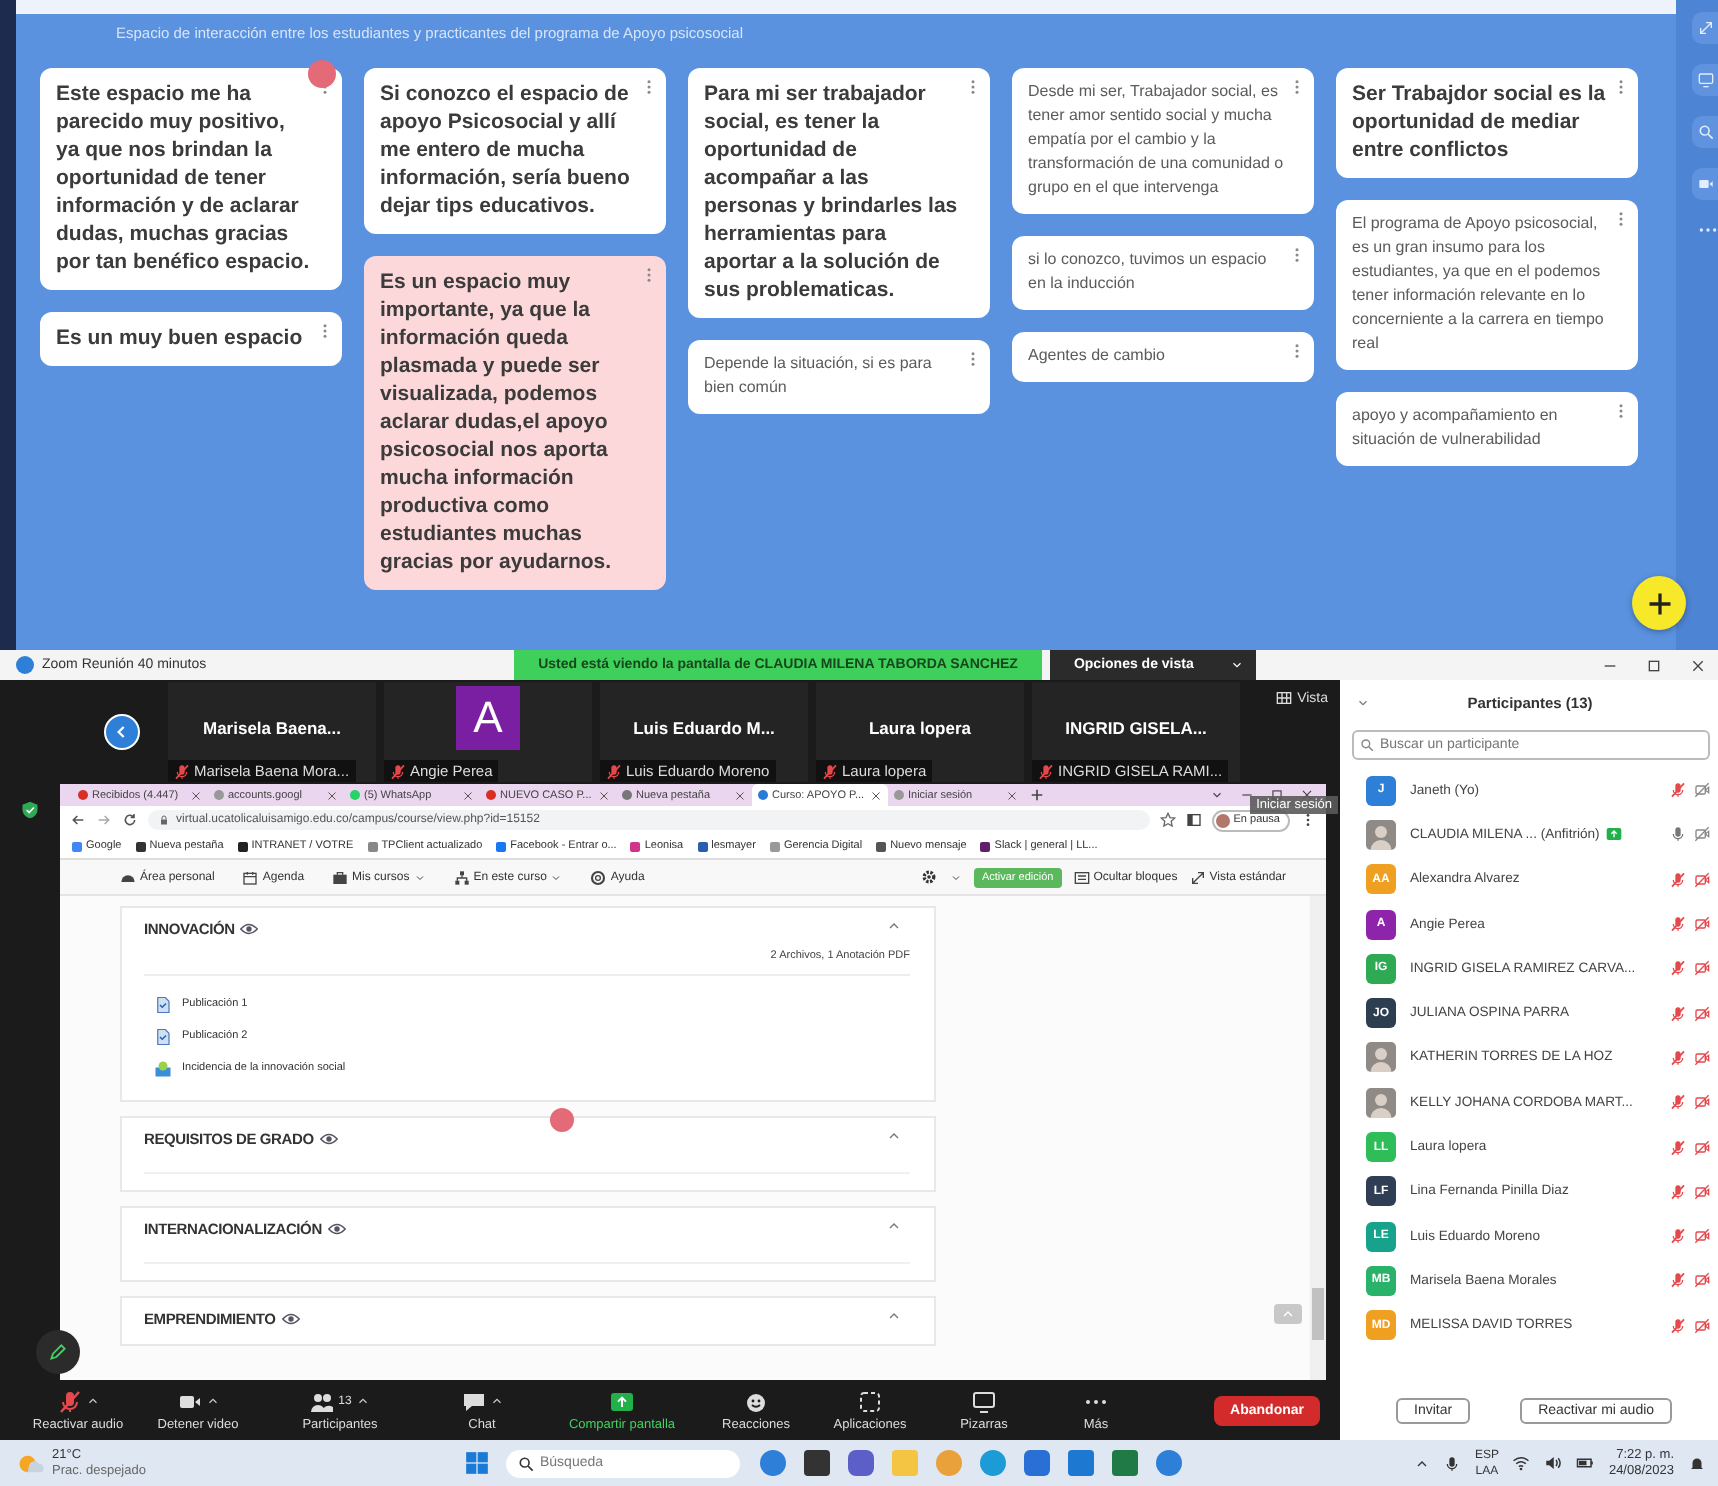 This screenshot has width=1718, height=1486. What do you see at coordinates (1283, 698) in the screenshot?
I see `grid-icon` at bounding box center [1283, 698].